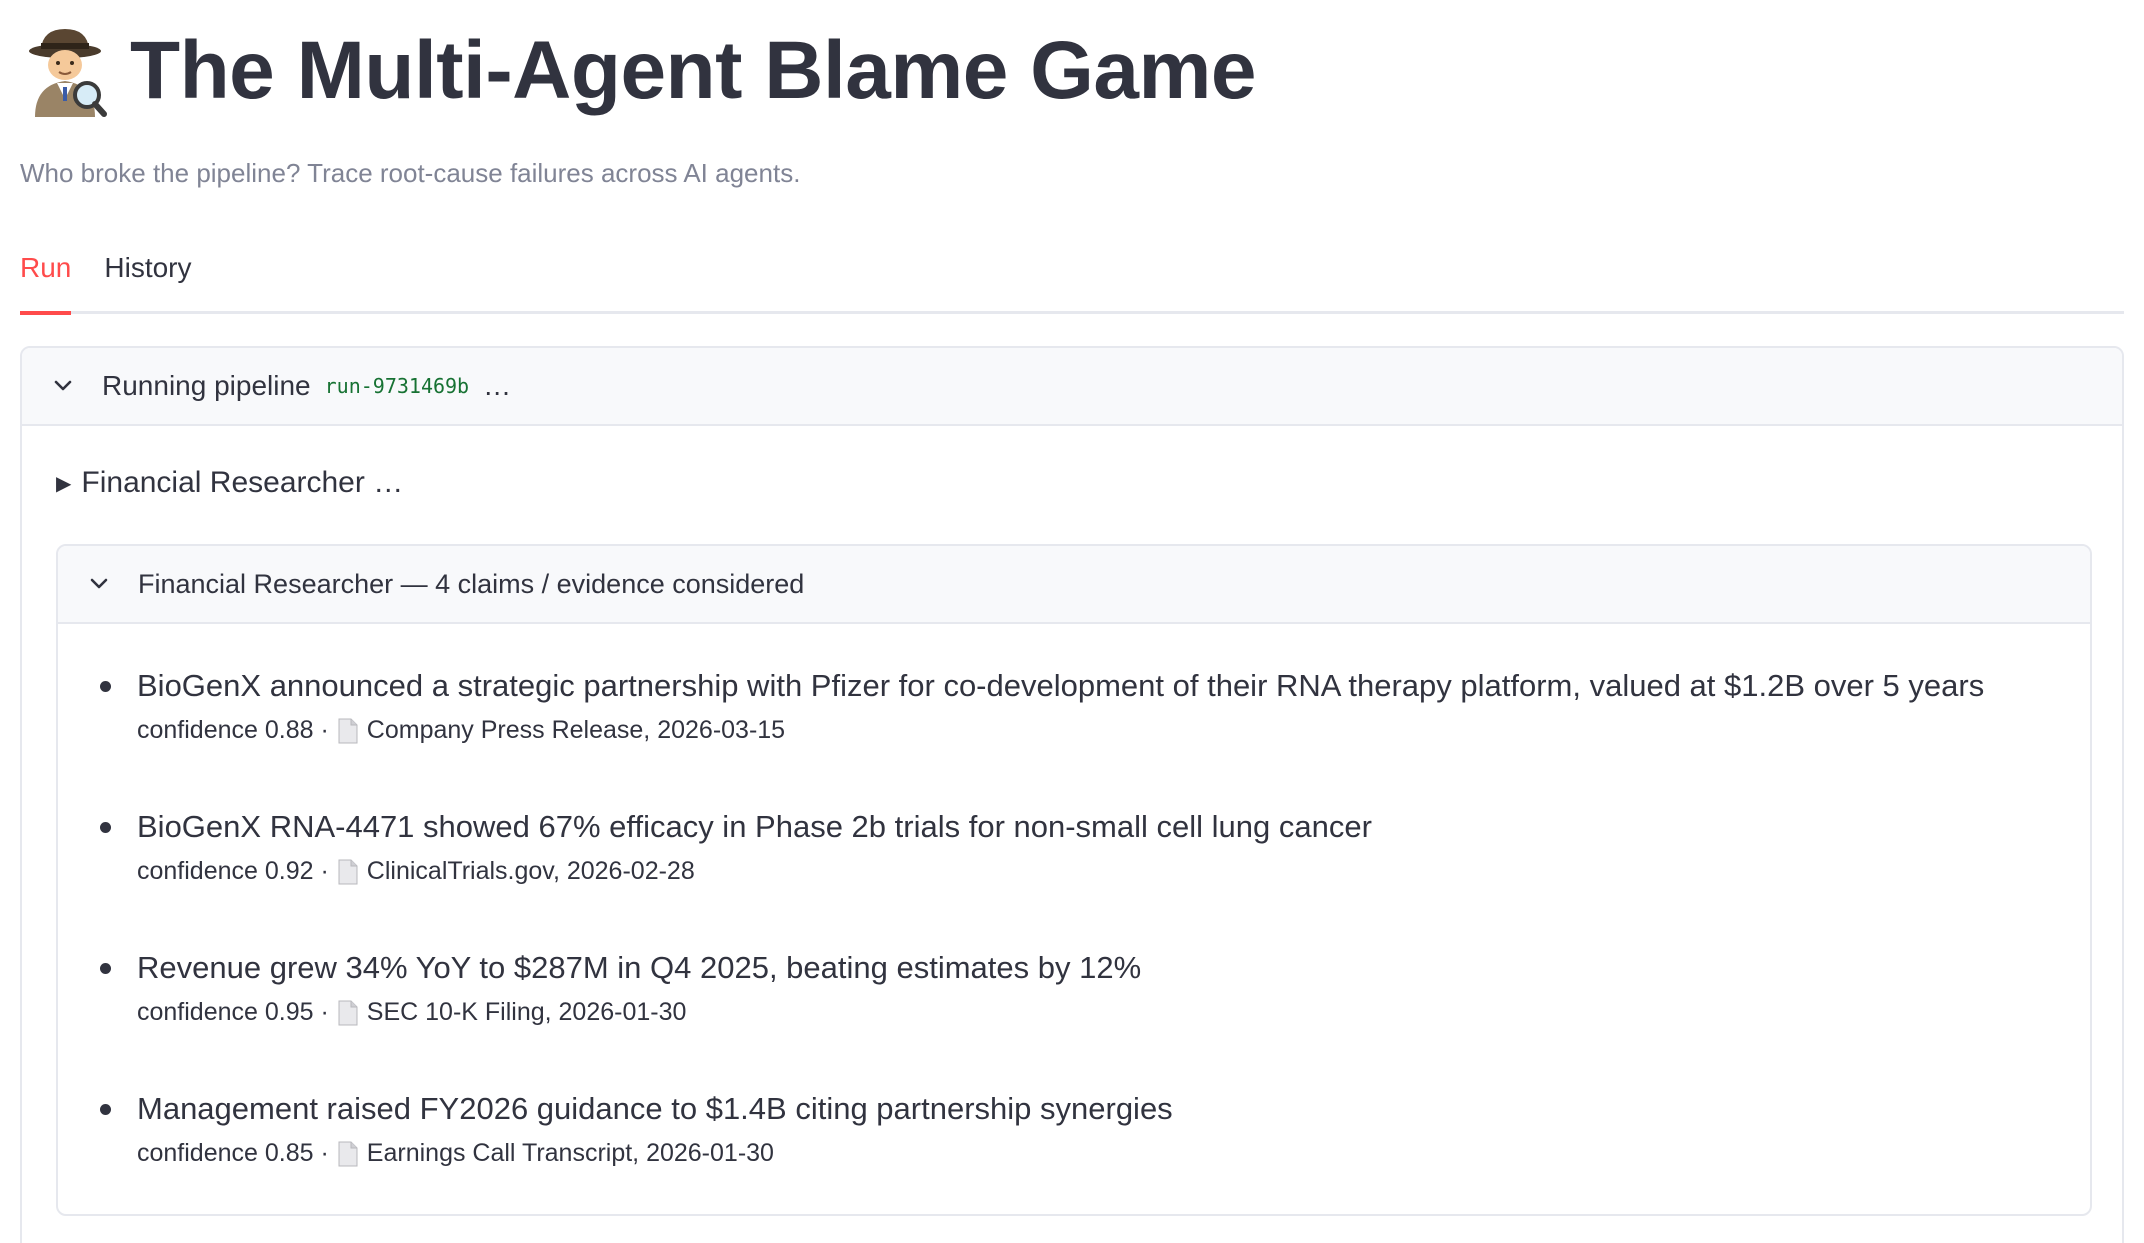 This screenshot has width=2144, height=1243. Describe the element at coordinates (570, 1153) in the screenshot. I see `claim-source: Earnings Call Transcript, 2026-01-30` at that location.